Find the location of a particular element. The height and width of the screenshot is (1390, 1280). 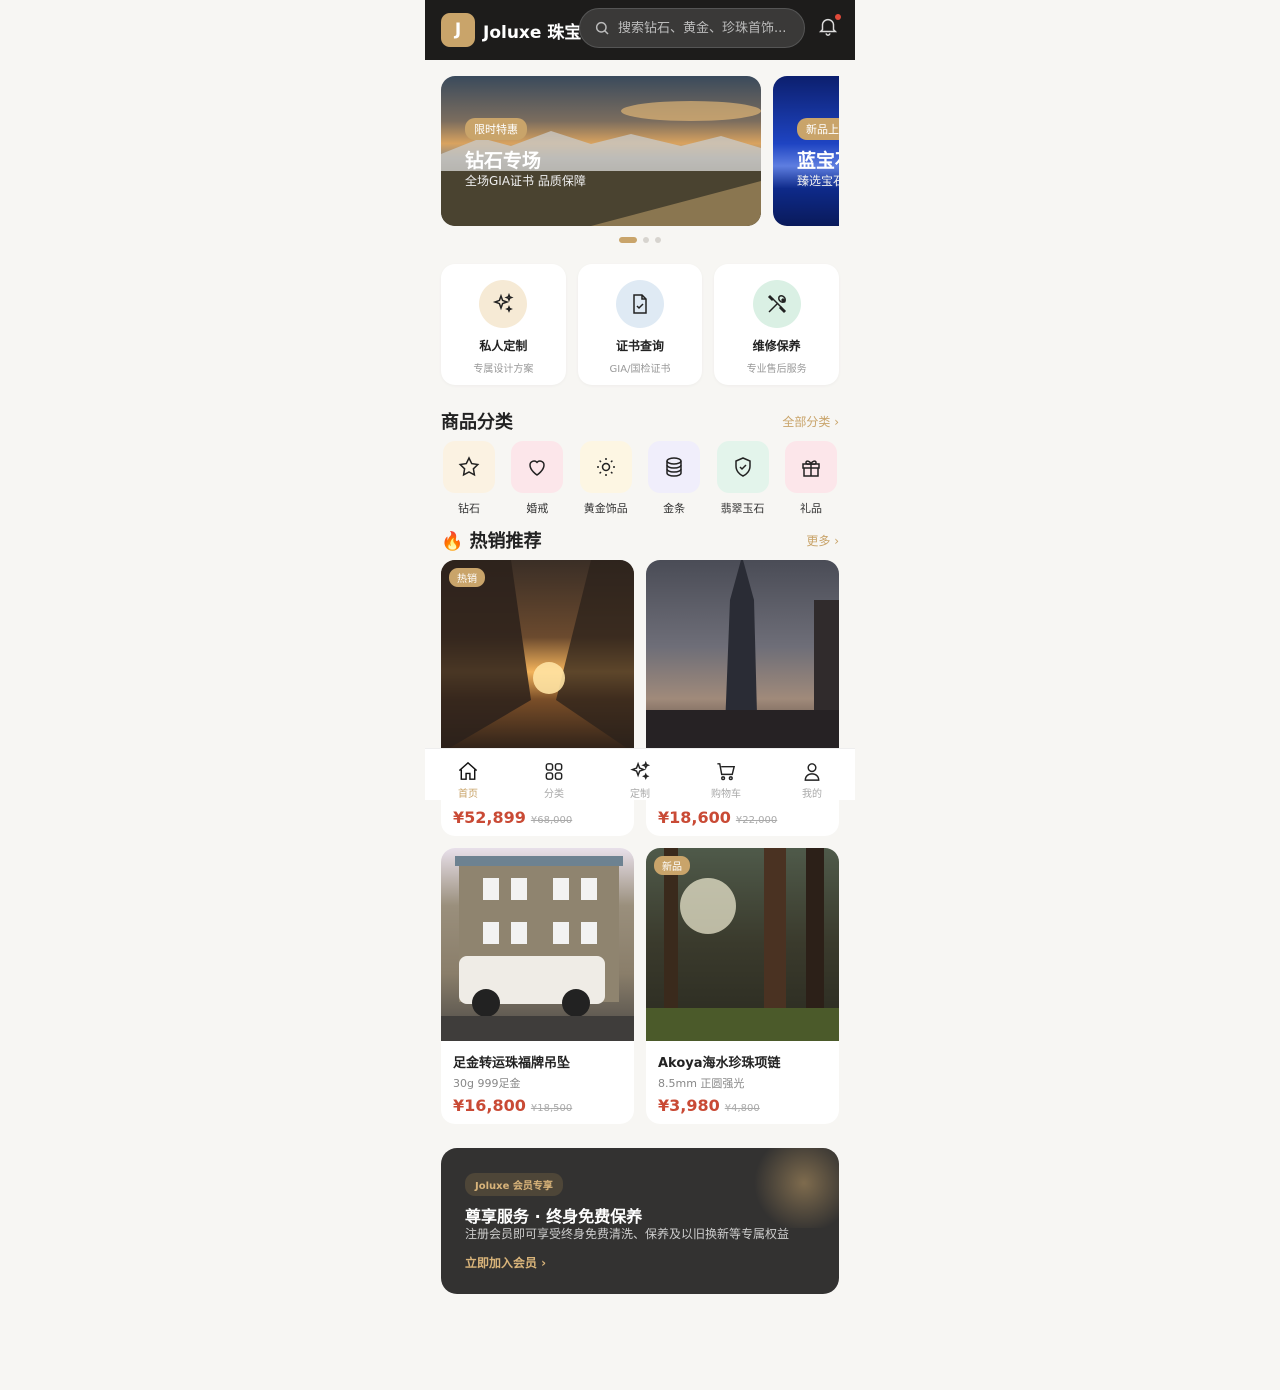

product-card: 足金转运珠福牌吊坠 30g 999足金 ¥16,800 ¥18,500 is located at coordinates (537, 986).